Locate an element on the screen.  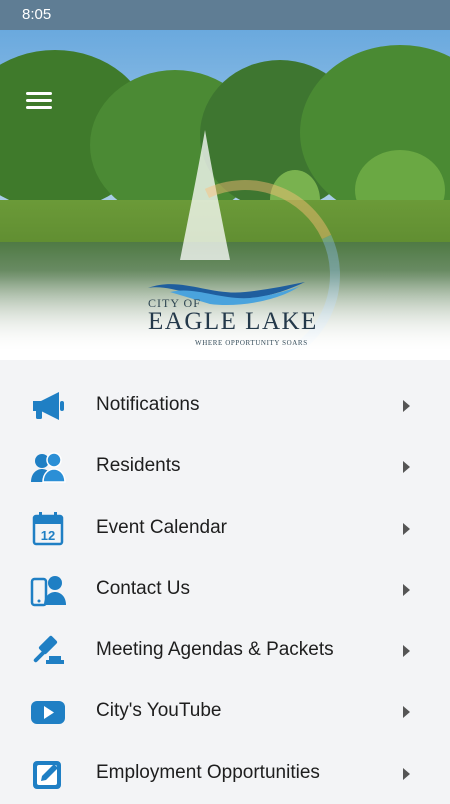
menu-item-label: City's YouTube is located at coordinates (159, 711).